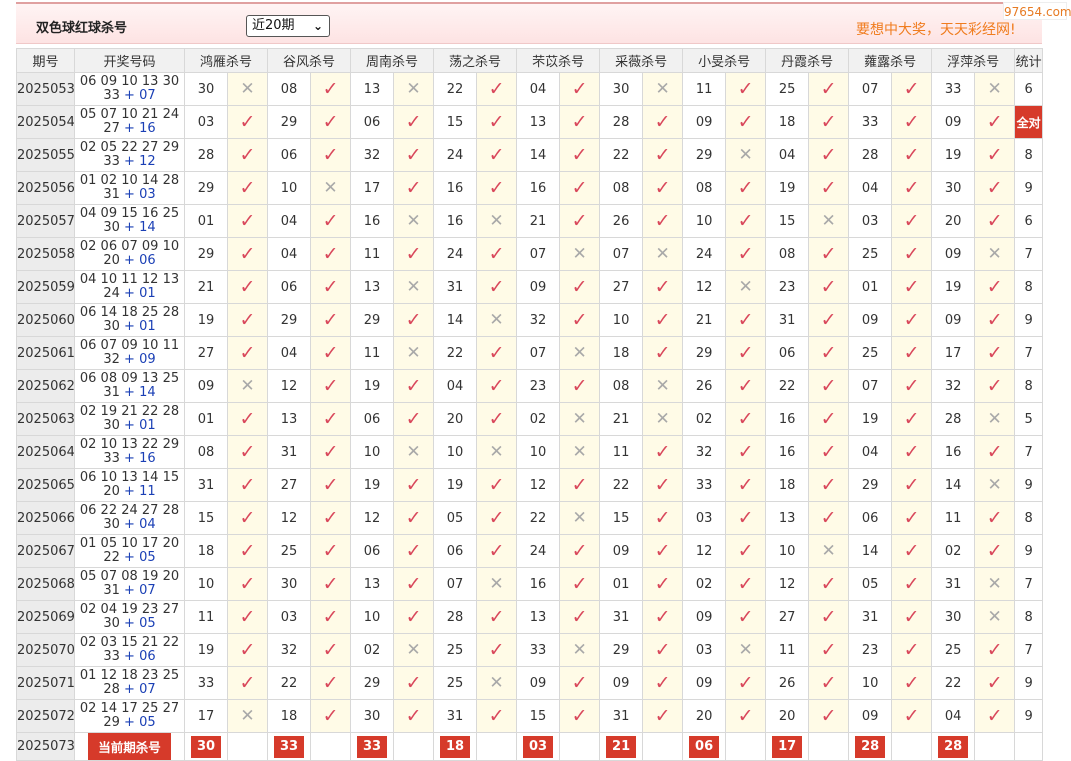 The height and width of the screenshot is (761, 1071). What do you see at coordinates (953, 551) in the screenshot?
I see `kill-number-cell: 02` at bounding box center [953, 551].